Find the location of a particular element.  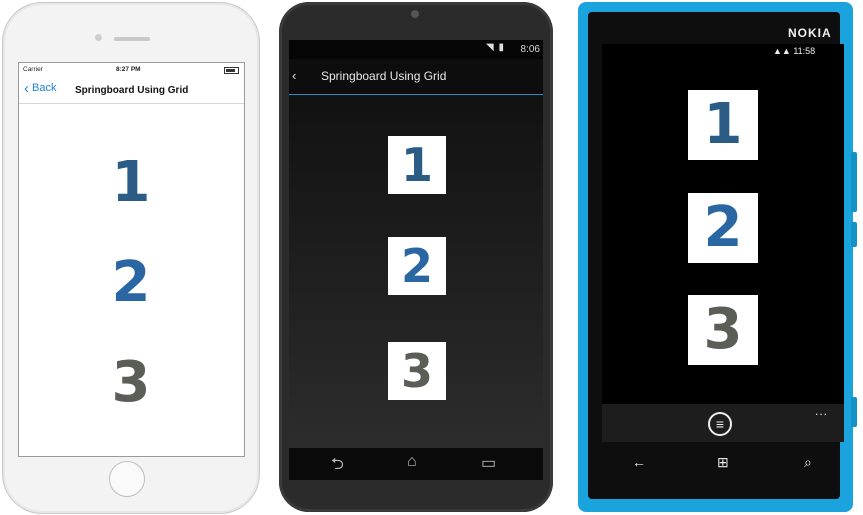

back-icon: ← is located at coordinates (639, 462).